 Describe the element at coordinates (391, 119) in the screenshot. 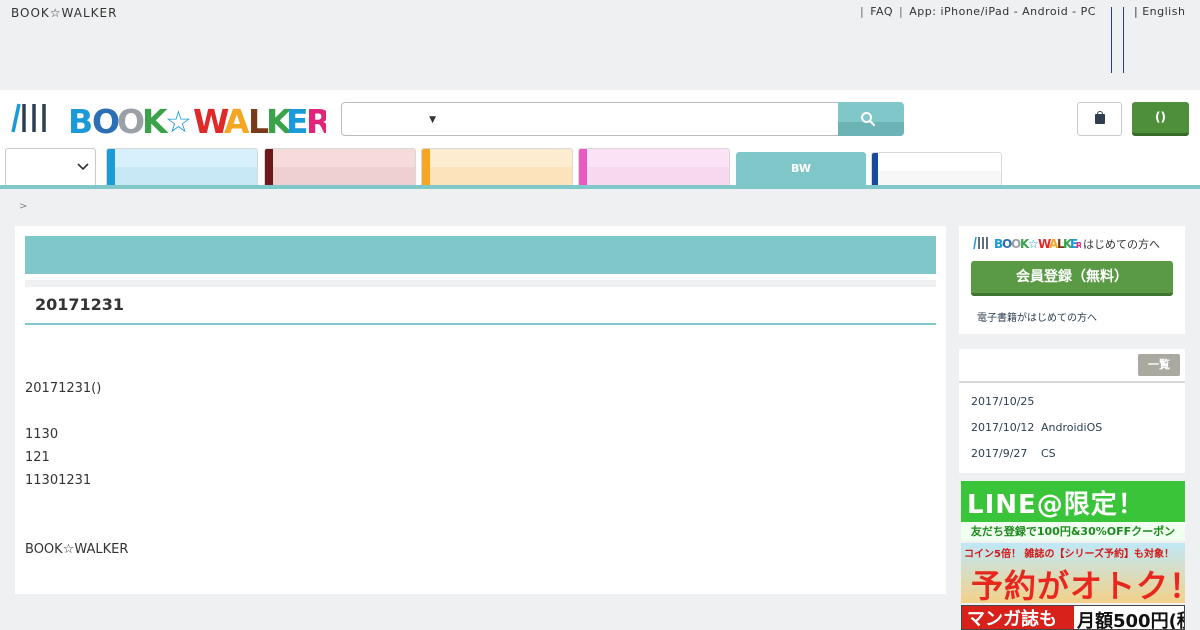

I see `search-category-select: ▼` at that location.